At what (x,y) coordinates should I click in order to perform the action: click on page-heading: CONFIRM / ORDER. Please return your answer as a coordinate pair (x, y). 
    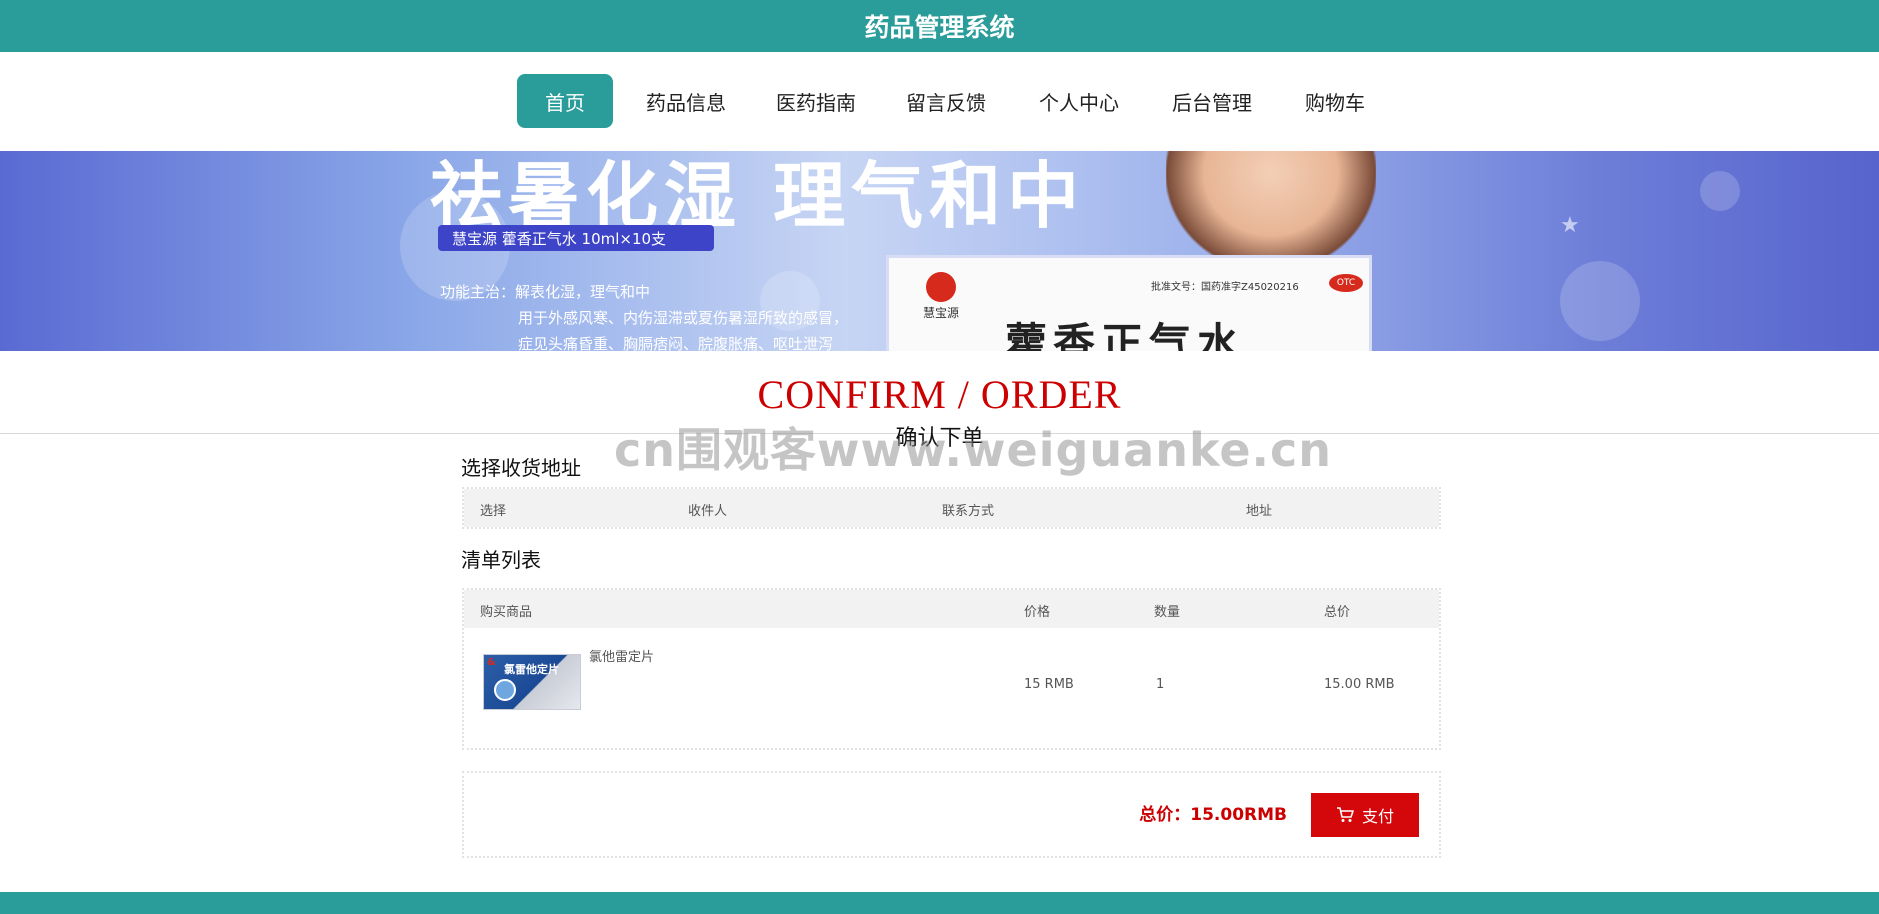
    Looking at the image, I should click on (939, 394).